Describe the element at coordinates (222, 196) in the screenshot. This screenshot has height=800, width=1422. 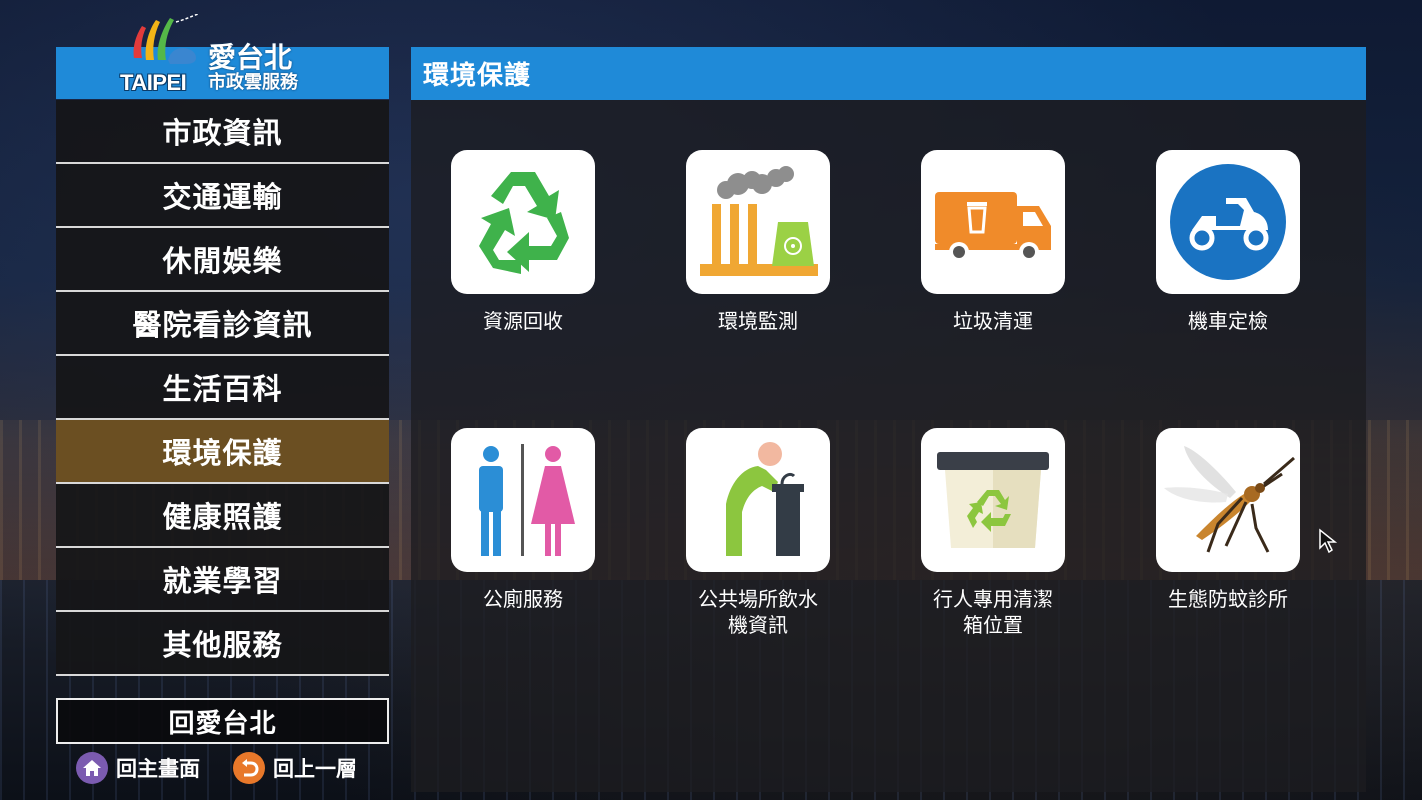
I see `sidebar-item-transportation: 交通運輸` at that location.